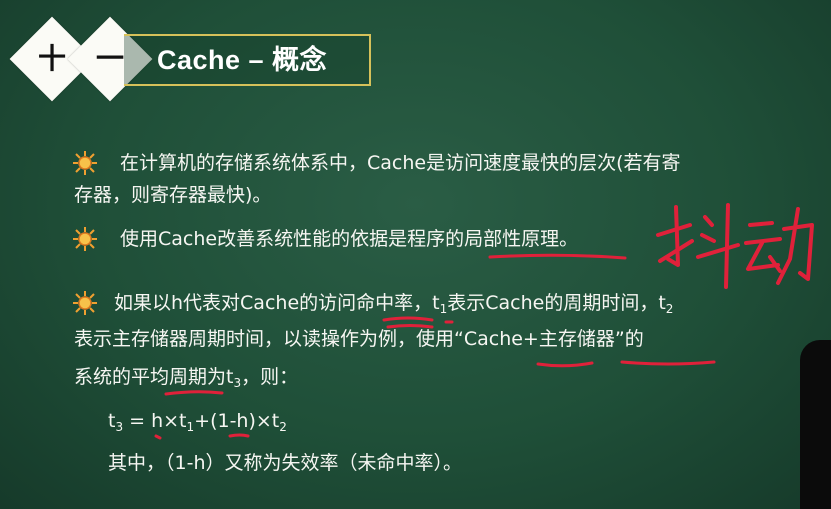 This screenshot has height=509, width=831. I want to click on bullet-3-line-3-b: ，则：, so click(270, 377).